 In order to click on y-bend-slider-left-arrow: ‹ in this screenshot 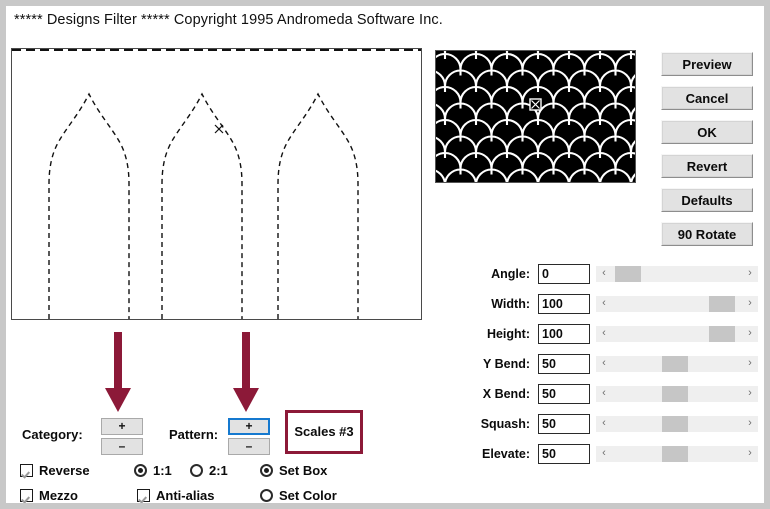, I will do `click(604, 364)`.